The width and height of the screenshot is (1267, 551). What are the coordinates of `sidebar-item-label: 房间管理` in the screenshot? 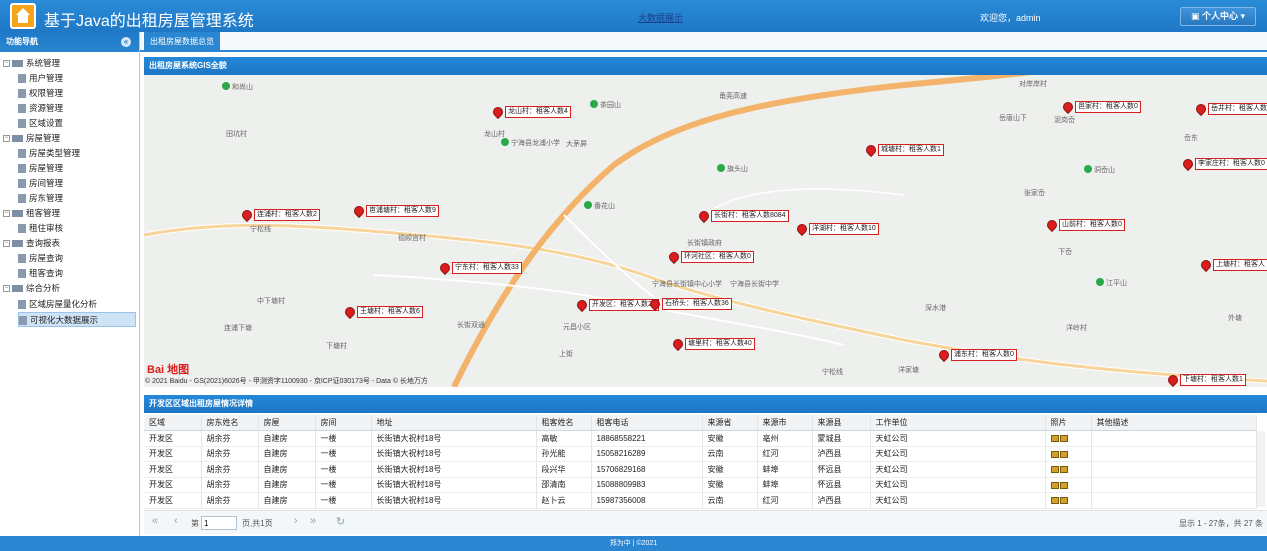 It's located at (46, 183).